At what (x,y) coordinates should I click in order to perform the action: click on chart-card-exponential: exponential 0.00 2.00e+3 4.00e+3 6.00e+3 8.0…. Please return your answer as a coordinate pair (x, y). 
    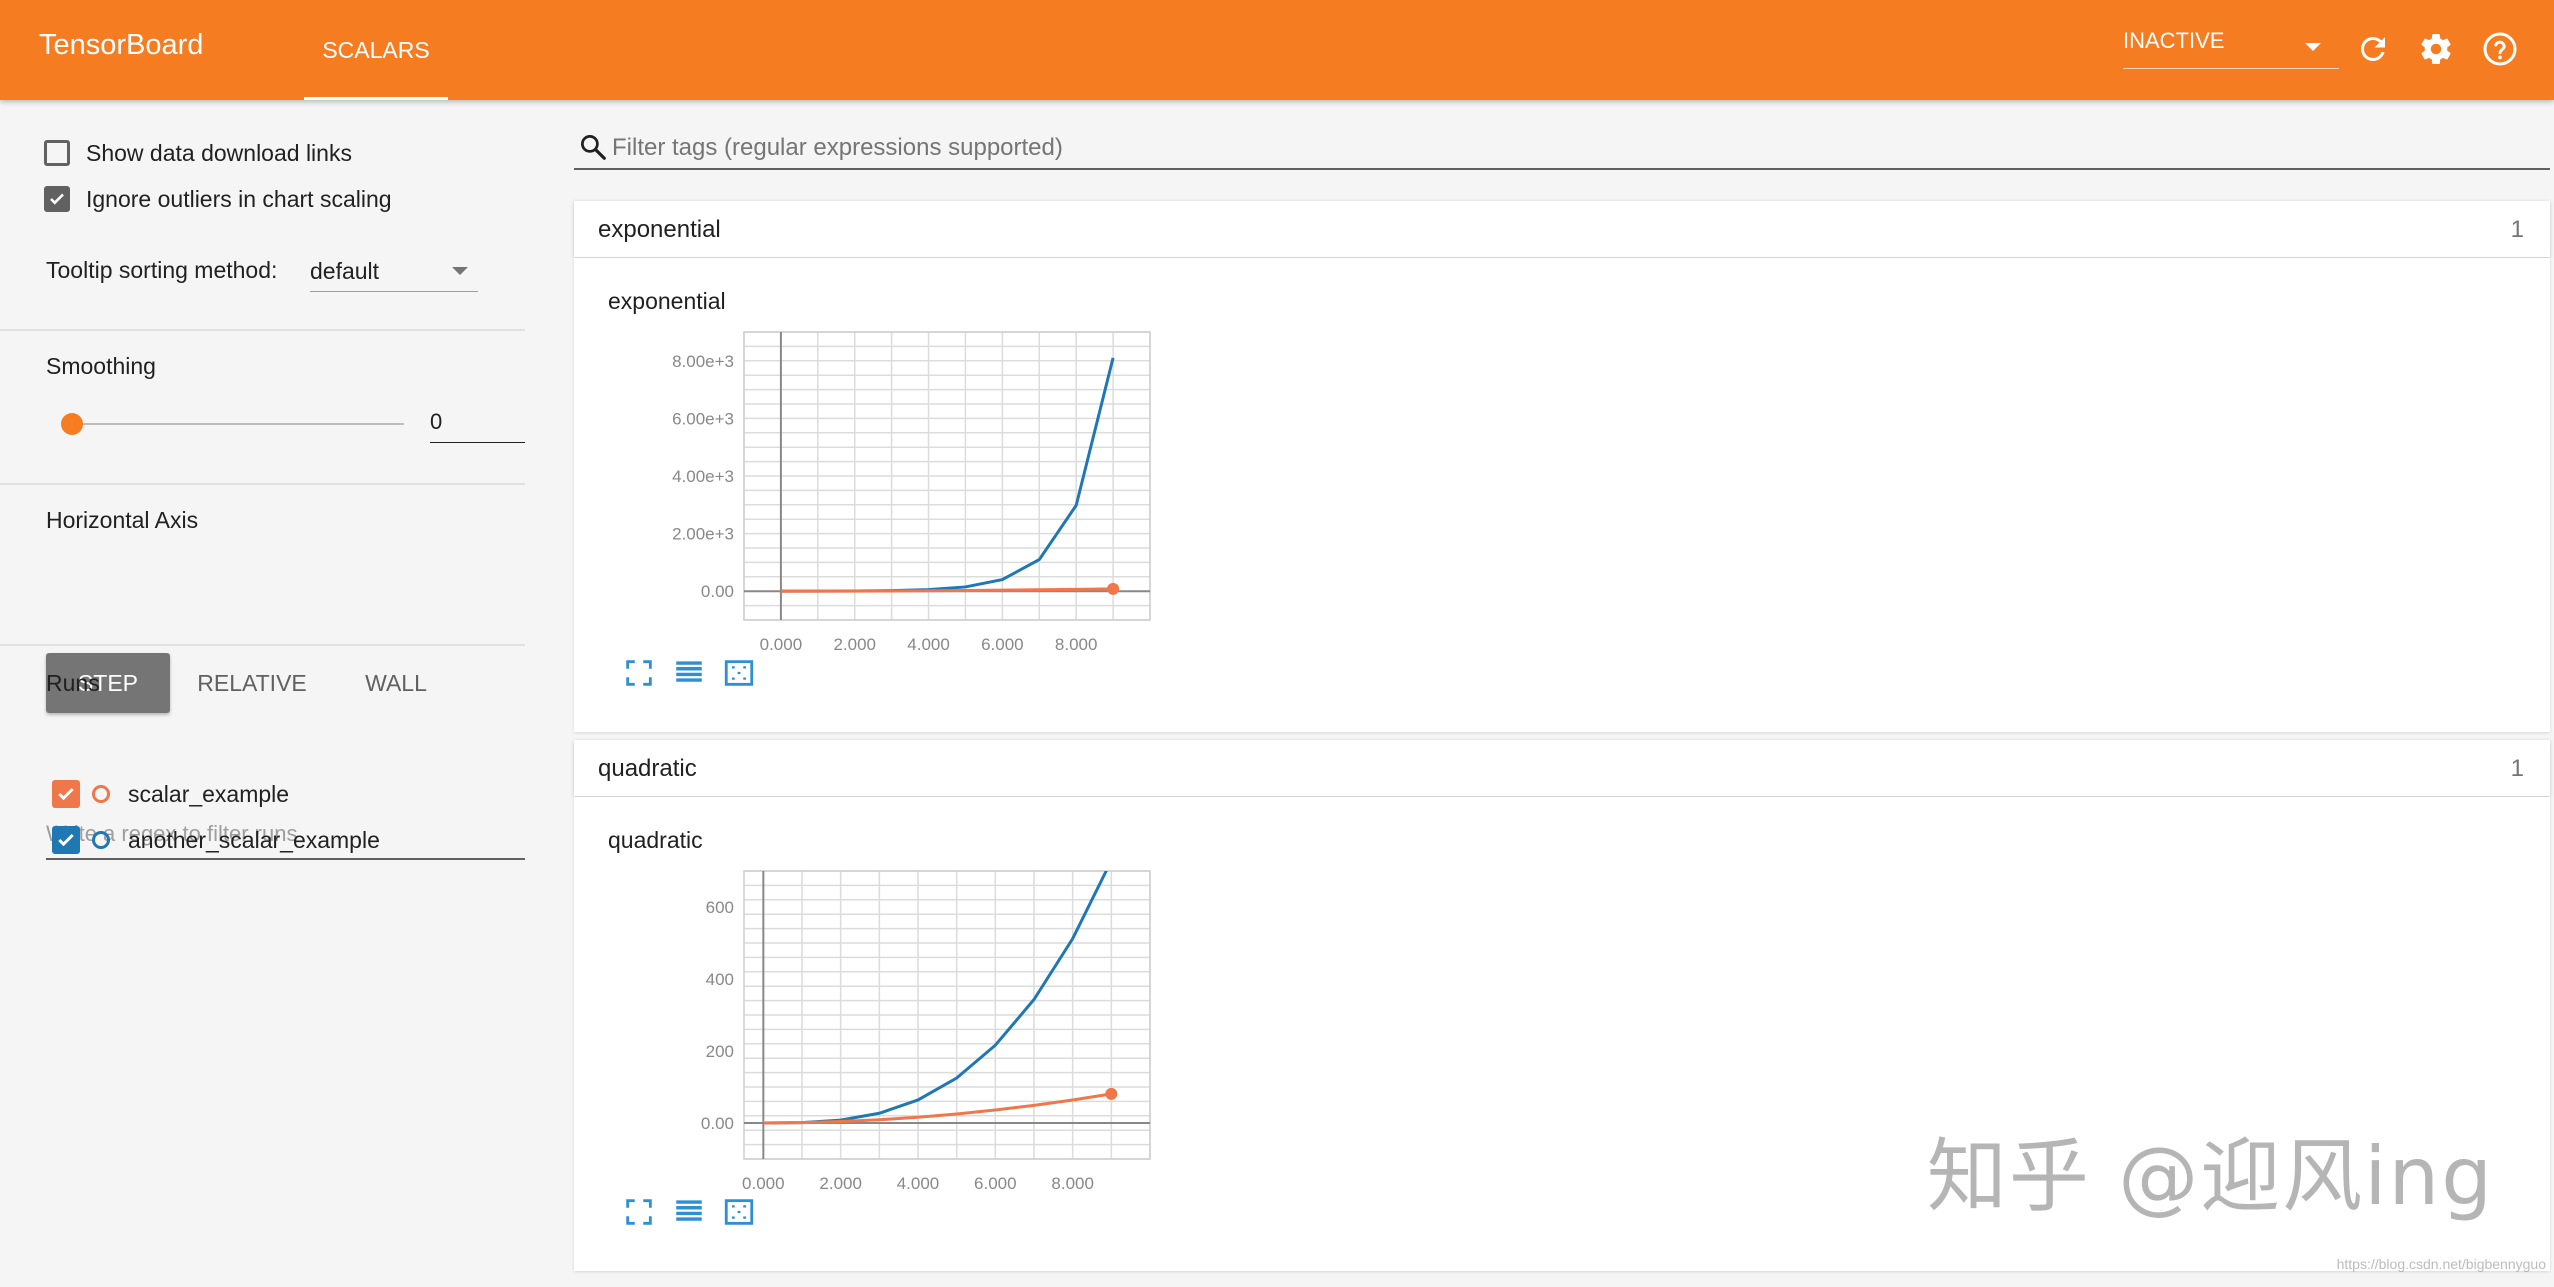
    Looking at the image, I should click on (874, 503).